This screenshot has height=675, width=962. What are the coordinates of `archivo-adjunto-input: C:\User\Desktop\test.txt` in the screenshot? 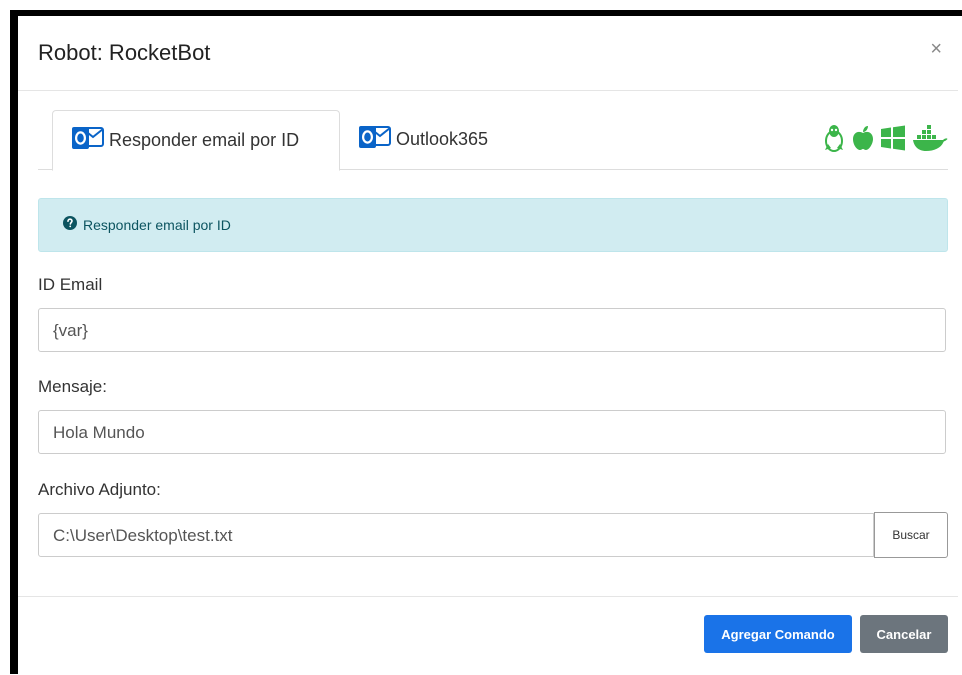 It's located at (456, 535).